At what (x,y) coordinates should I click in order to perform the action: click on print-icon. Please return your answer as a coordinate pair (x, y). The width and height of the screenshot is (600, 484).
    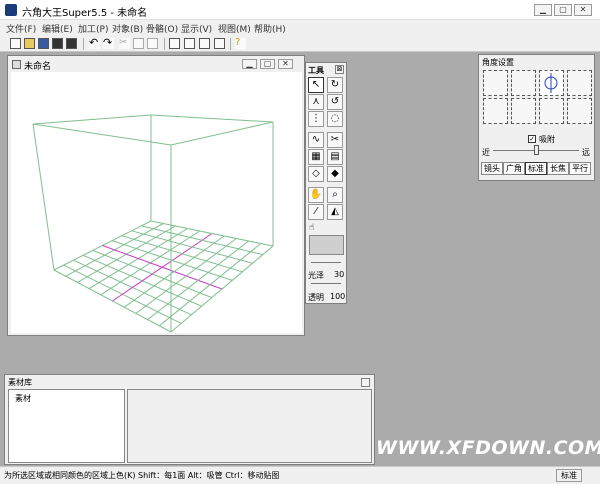
    Looking at the image, I should click on (57, 43).